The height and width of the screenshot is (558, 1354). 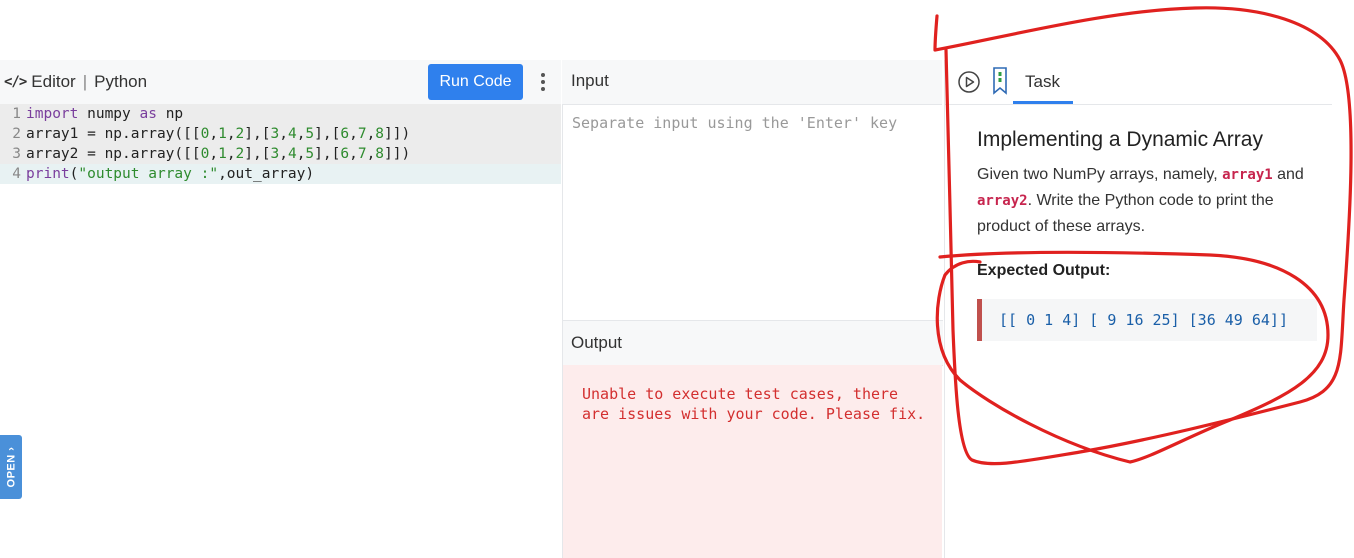 What do you see at coordinates (475, 82) in the screenshot?
I see `run-code-button: Run Code` at bounding box center [475, 82].